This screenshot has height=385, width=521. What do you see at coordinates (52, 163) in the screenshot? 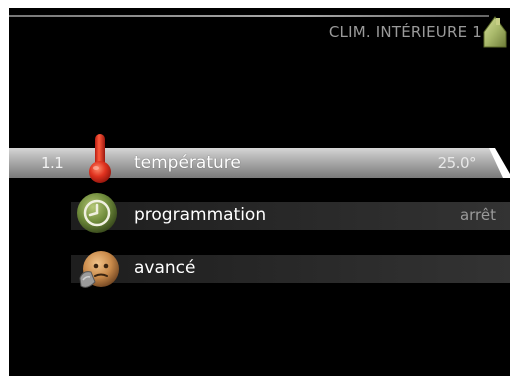
I see `menu-item-number: 1.1` at bounding box center [52, 163].